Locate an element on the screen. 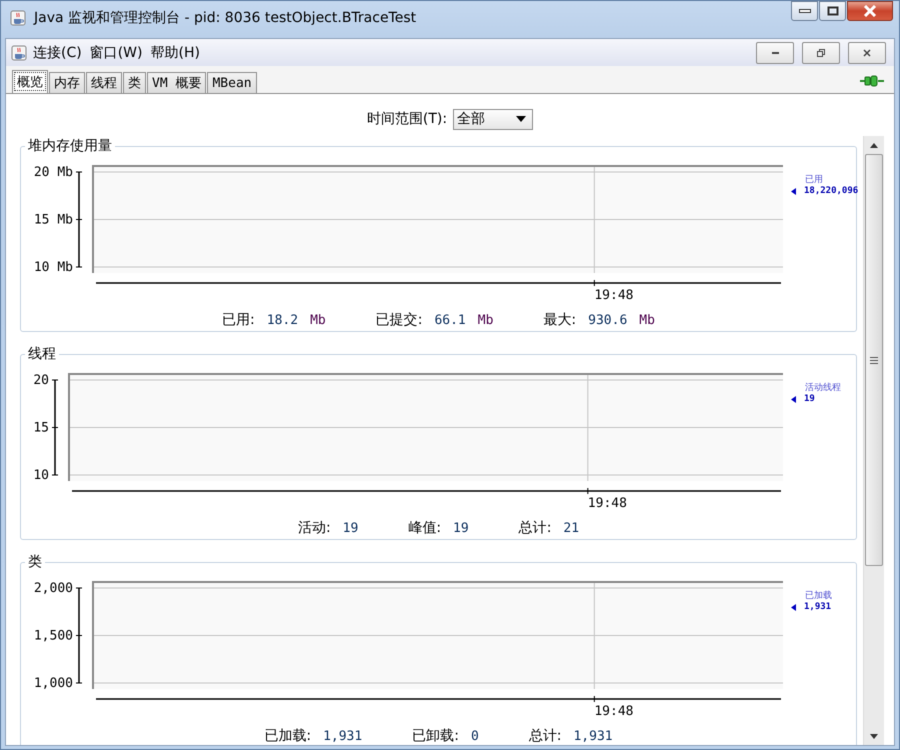 This screenshot has height=750, width=900. stat-value: 0 is located at coordinates (474, 736).